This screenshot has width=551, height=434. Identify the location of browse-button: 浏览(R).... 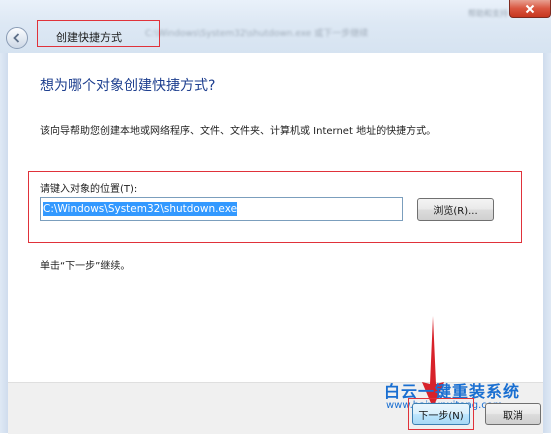
(455, 209).